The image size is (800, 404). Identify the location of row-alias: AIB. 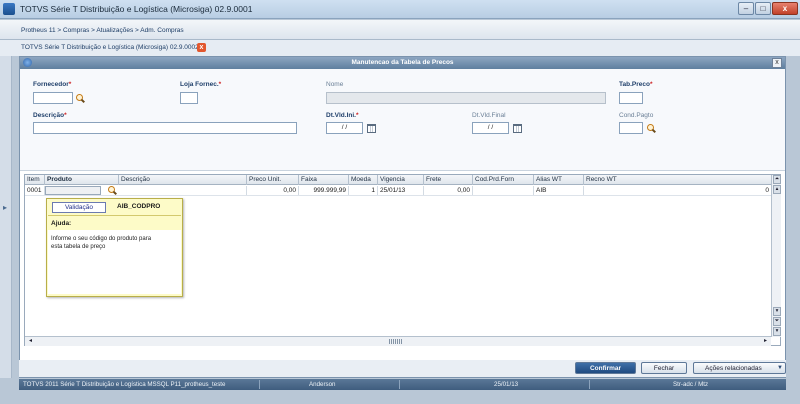
(559, 190).